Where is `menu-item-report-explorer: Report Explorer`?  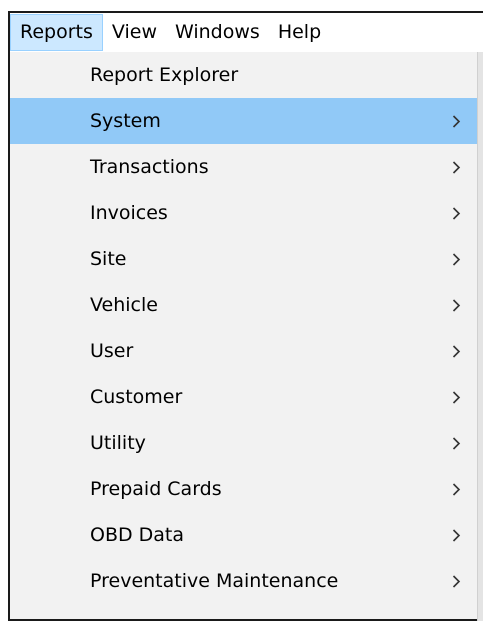 menu-item-report-explorer: Report Explorer is located at coordinates (246, 75).